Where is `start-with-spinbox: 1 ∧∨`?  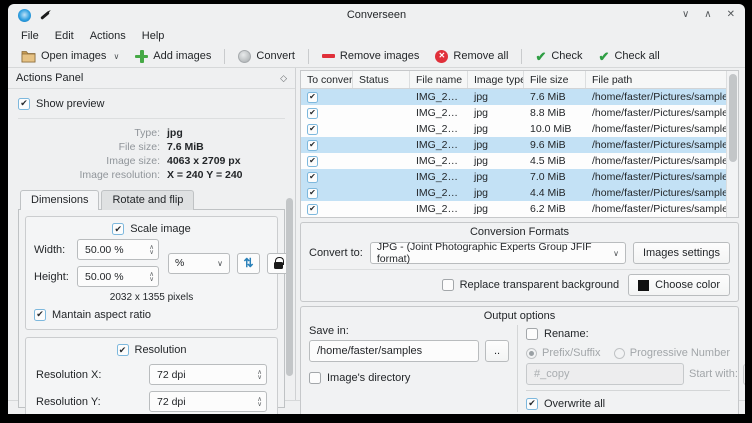 start-with-spinbox: 1 ∧∨ is located at coordinates (743, 374).